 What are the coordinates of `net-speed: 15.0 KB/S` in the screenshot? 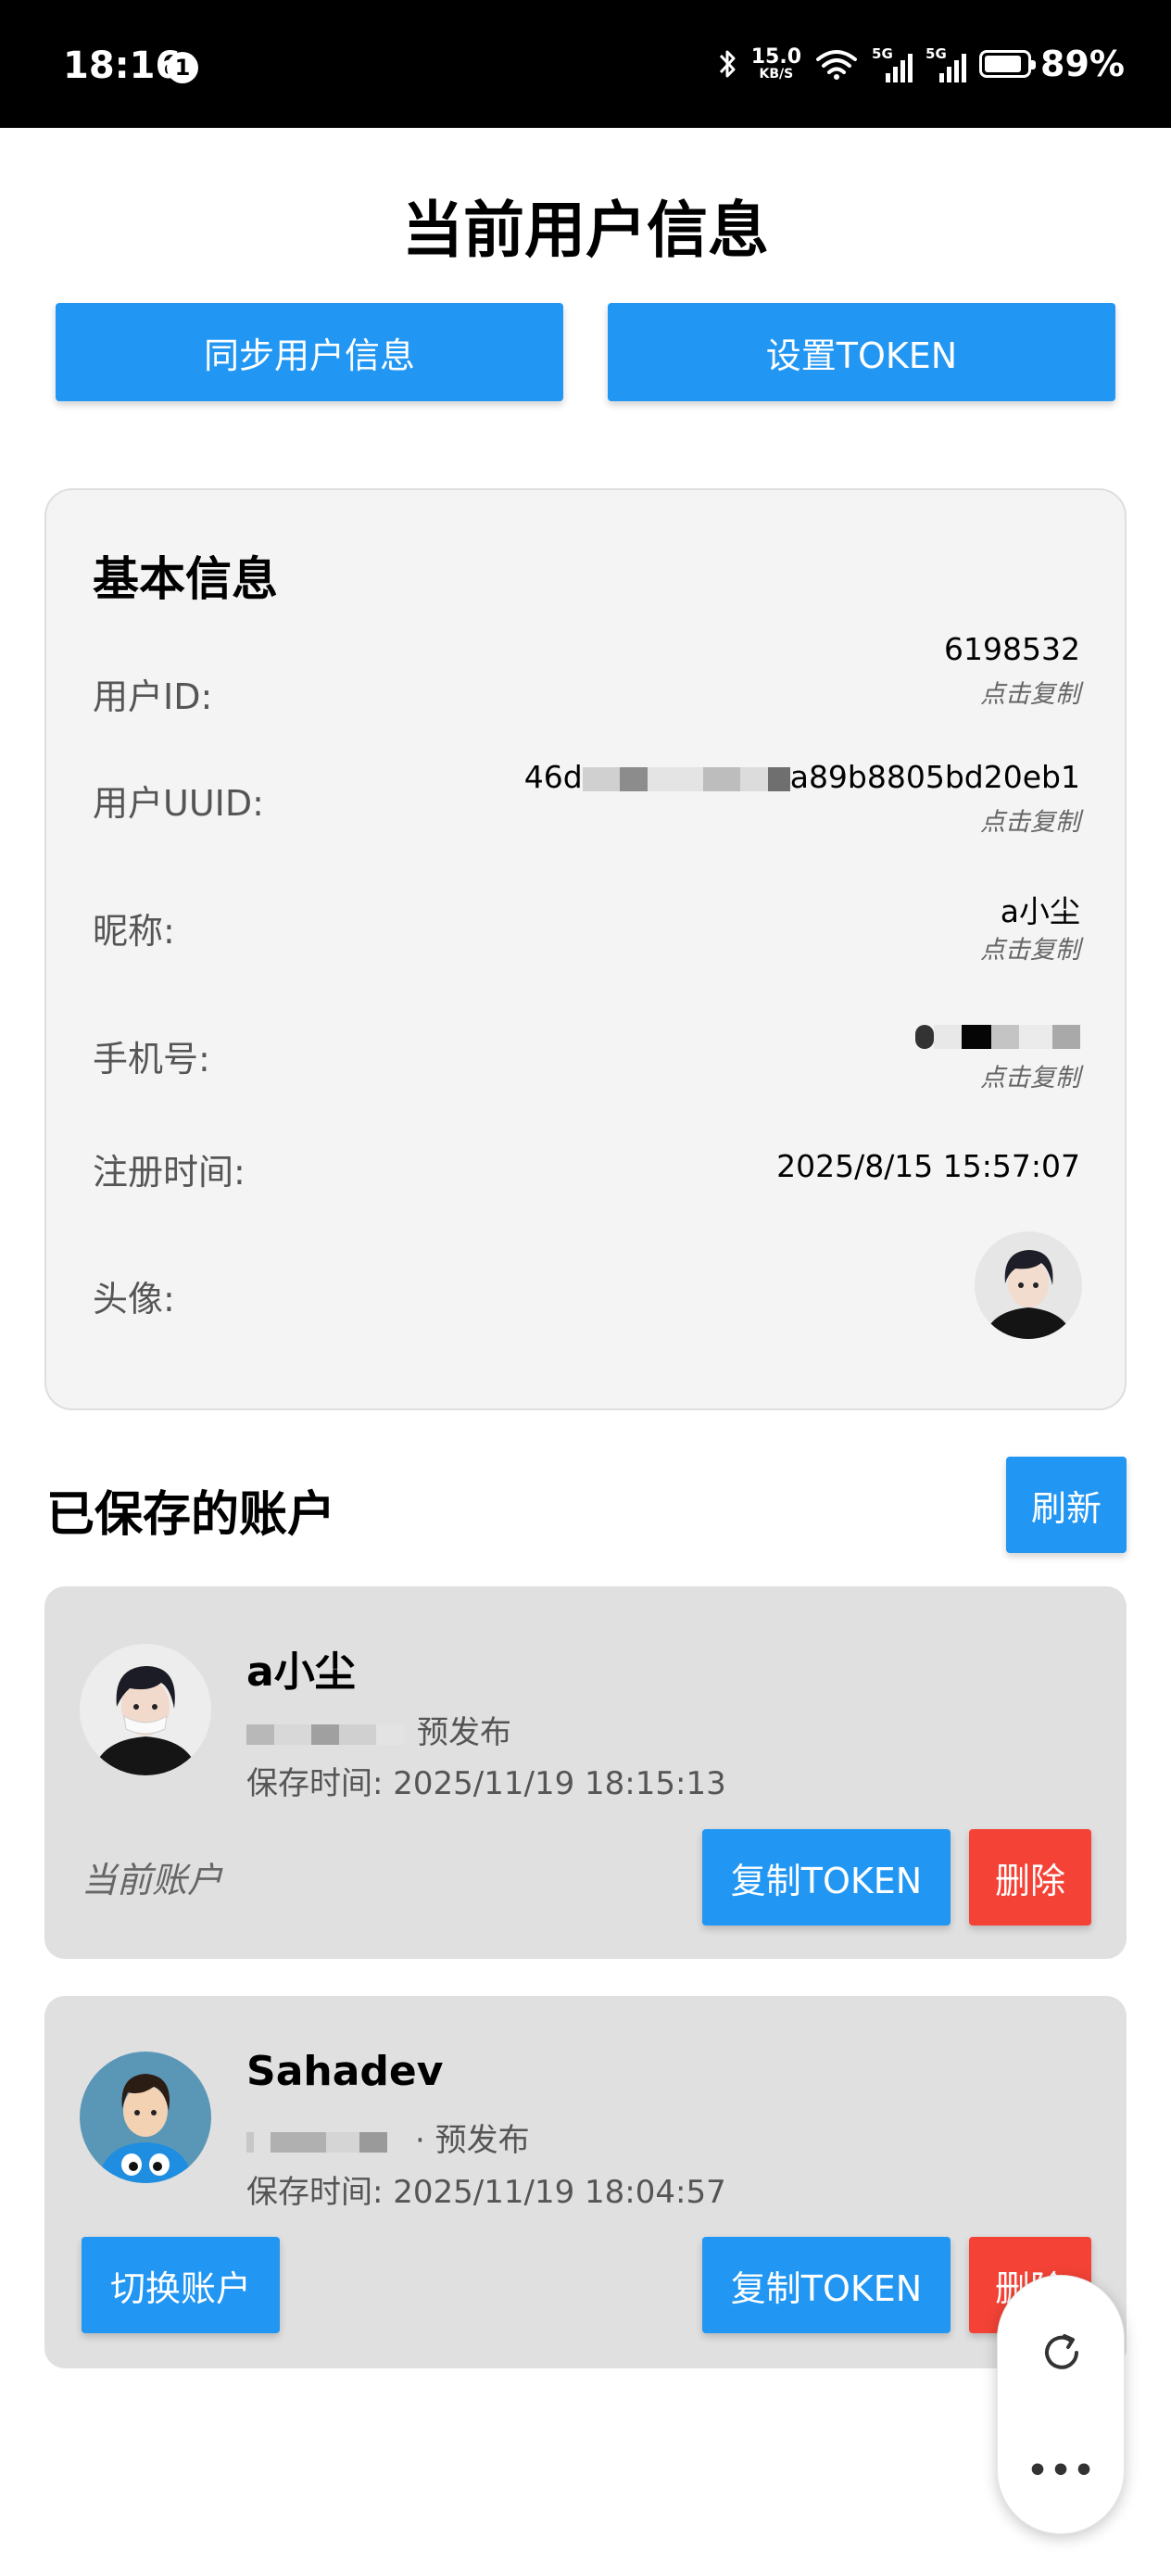 It's located at (776, 64).